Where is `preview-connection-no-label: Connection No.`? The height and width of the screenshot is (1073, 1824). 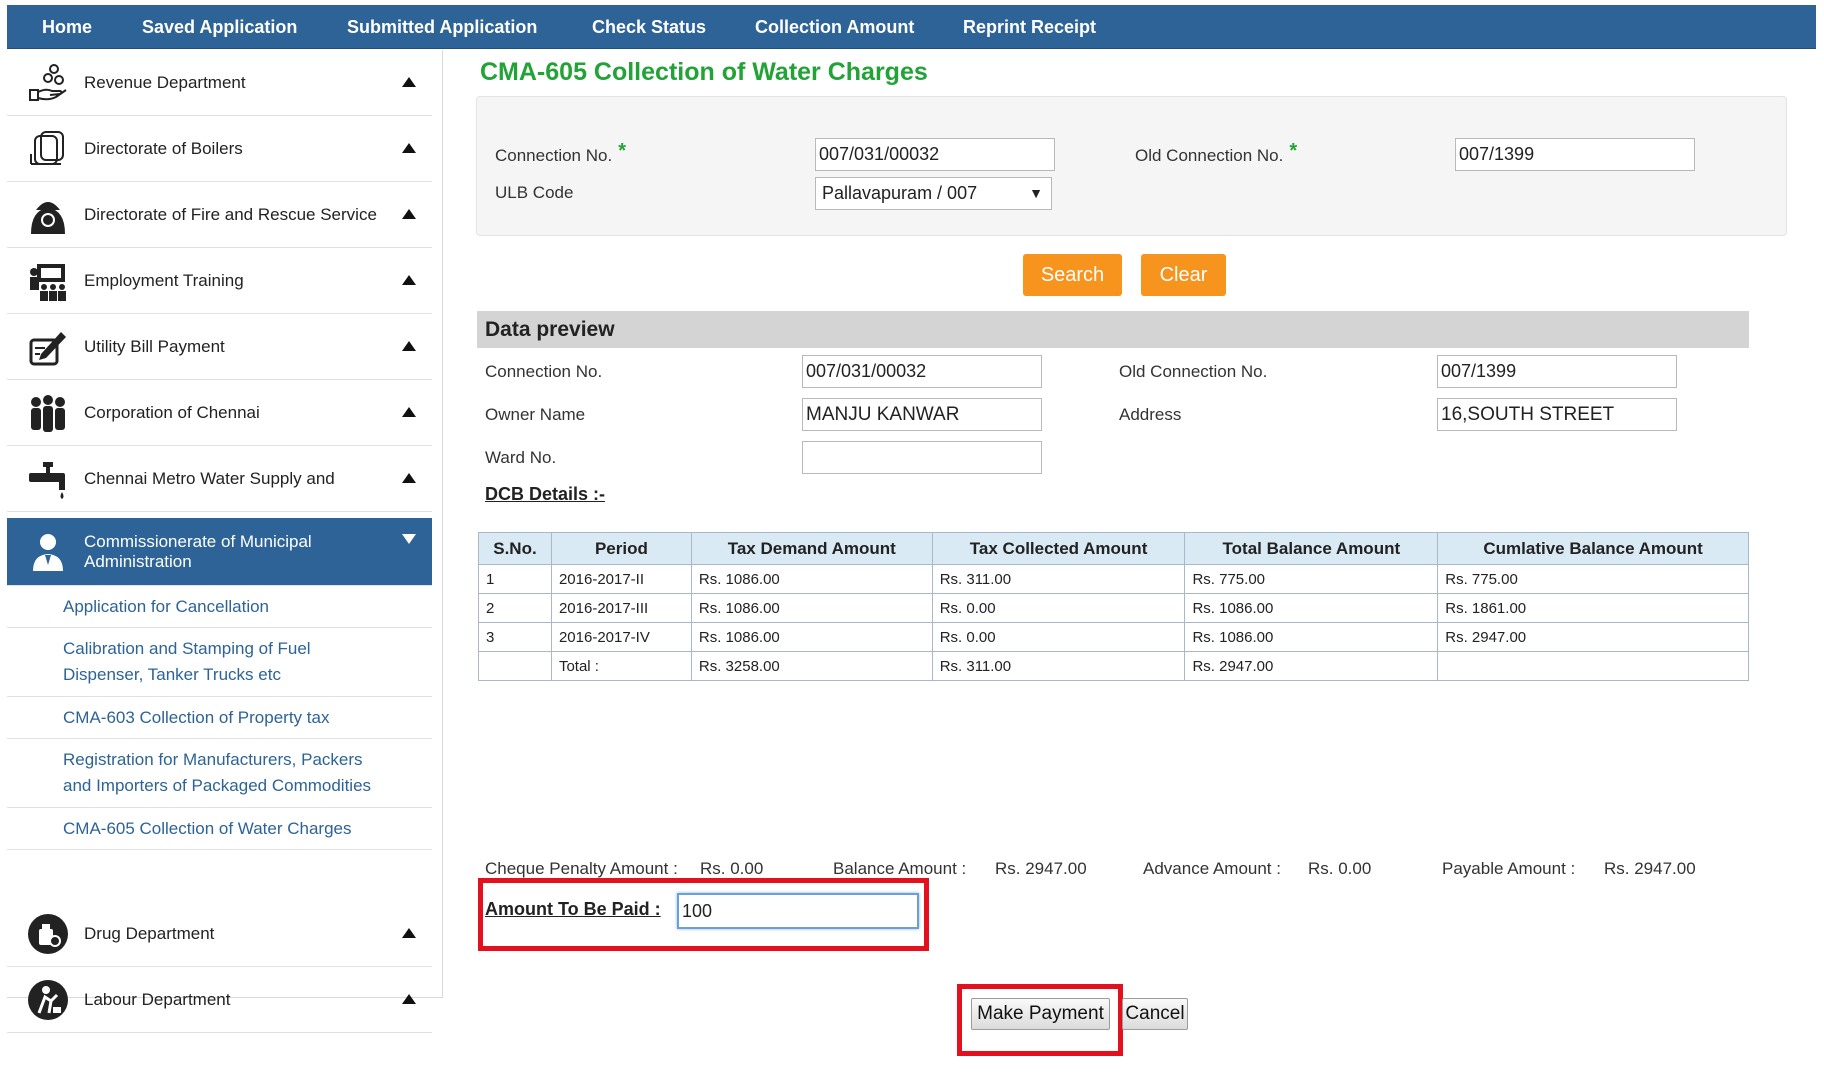 preview-connection-no-label: Connection No. is located at coordinates (544, 371).